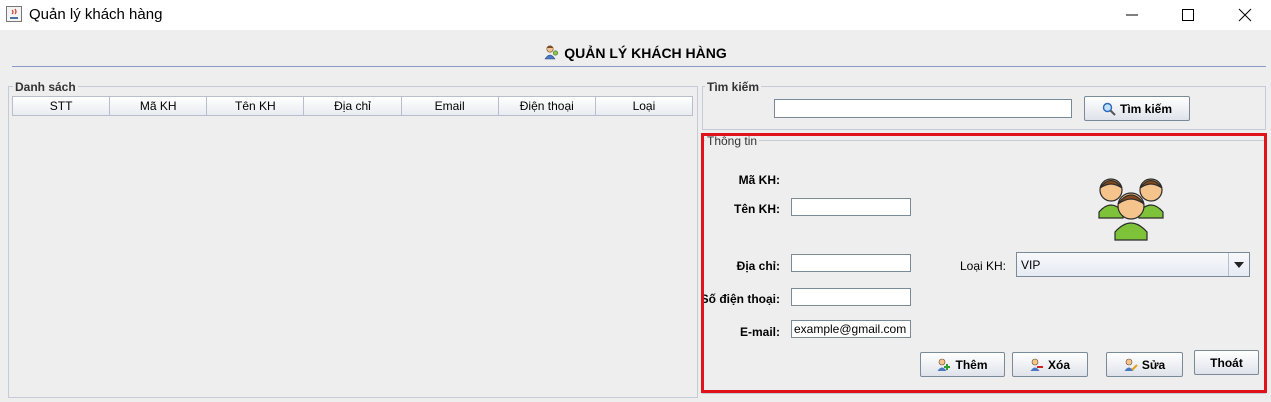  What do you see at coordinates (14, 14) in the screenshot?
I see `java-app-icon` at bounding box center [14, 14].